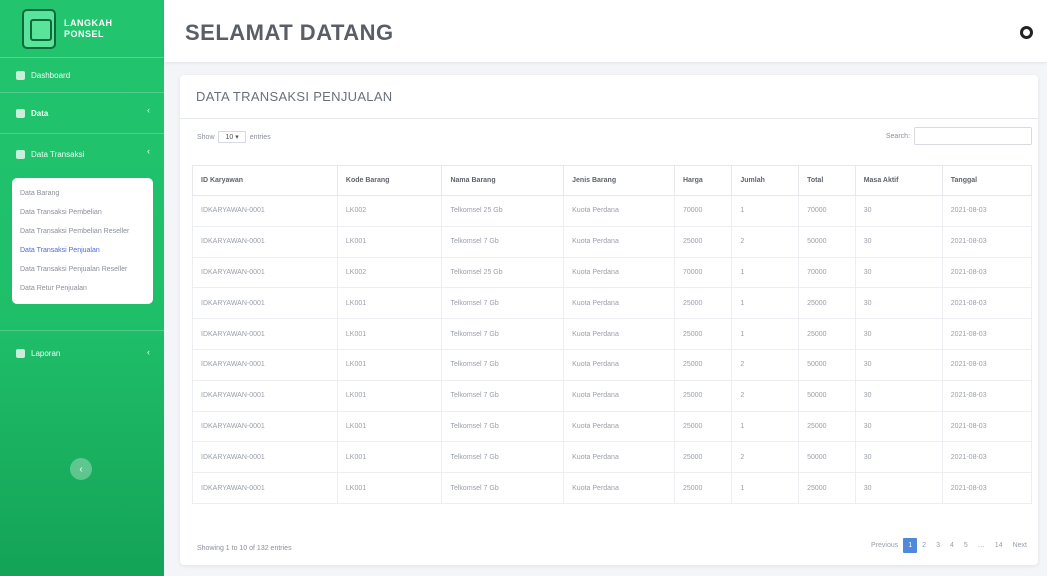 The width and height of the screenshot is (1047, 576). Describe the element at coordinates (966, 545) in the screenshot. I see `page-link: 5` at that location.